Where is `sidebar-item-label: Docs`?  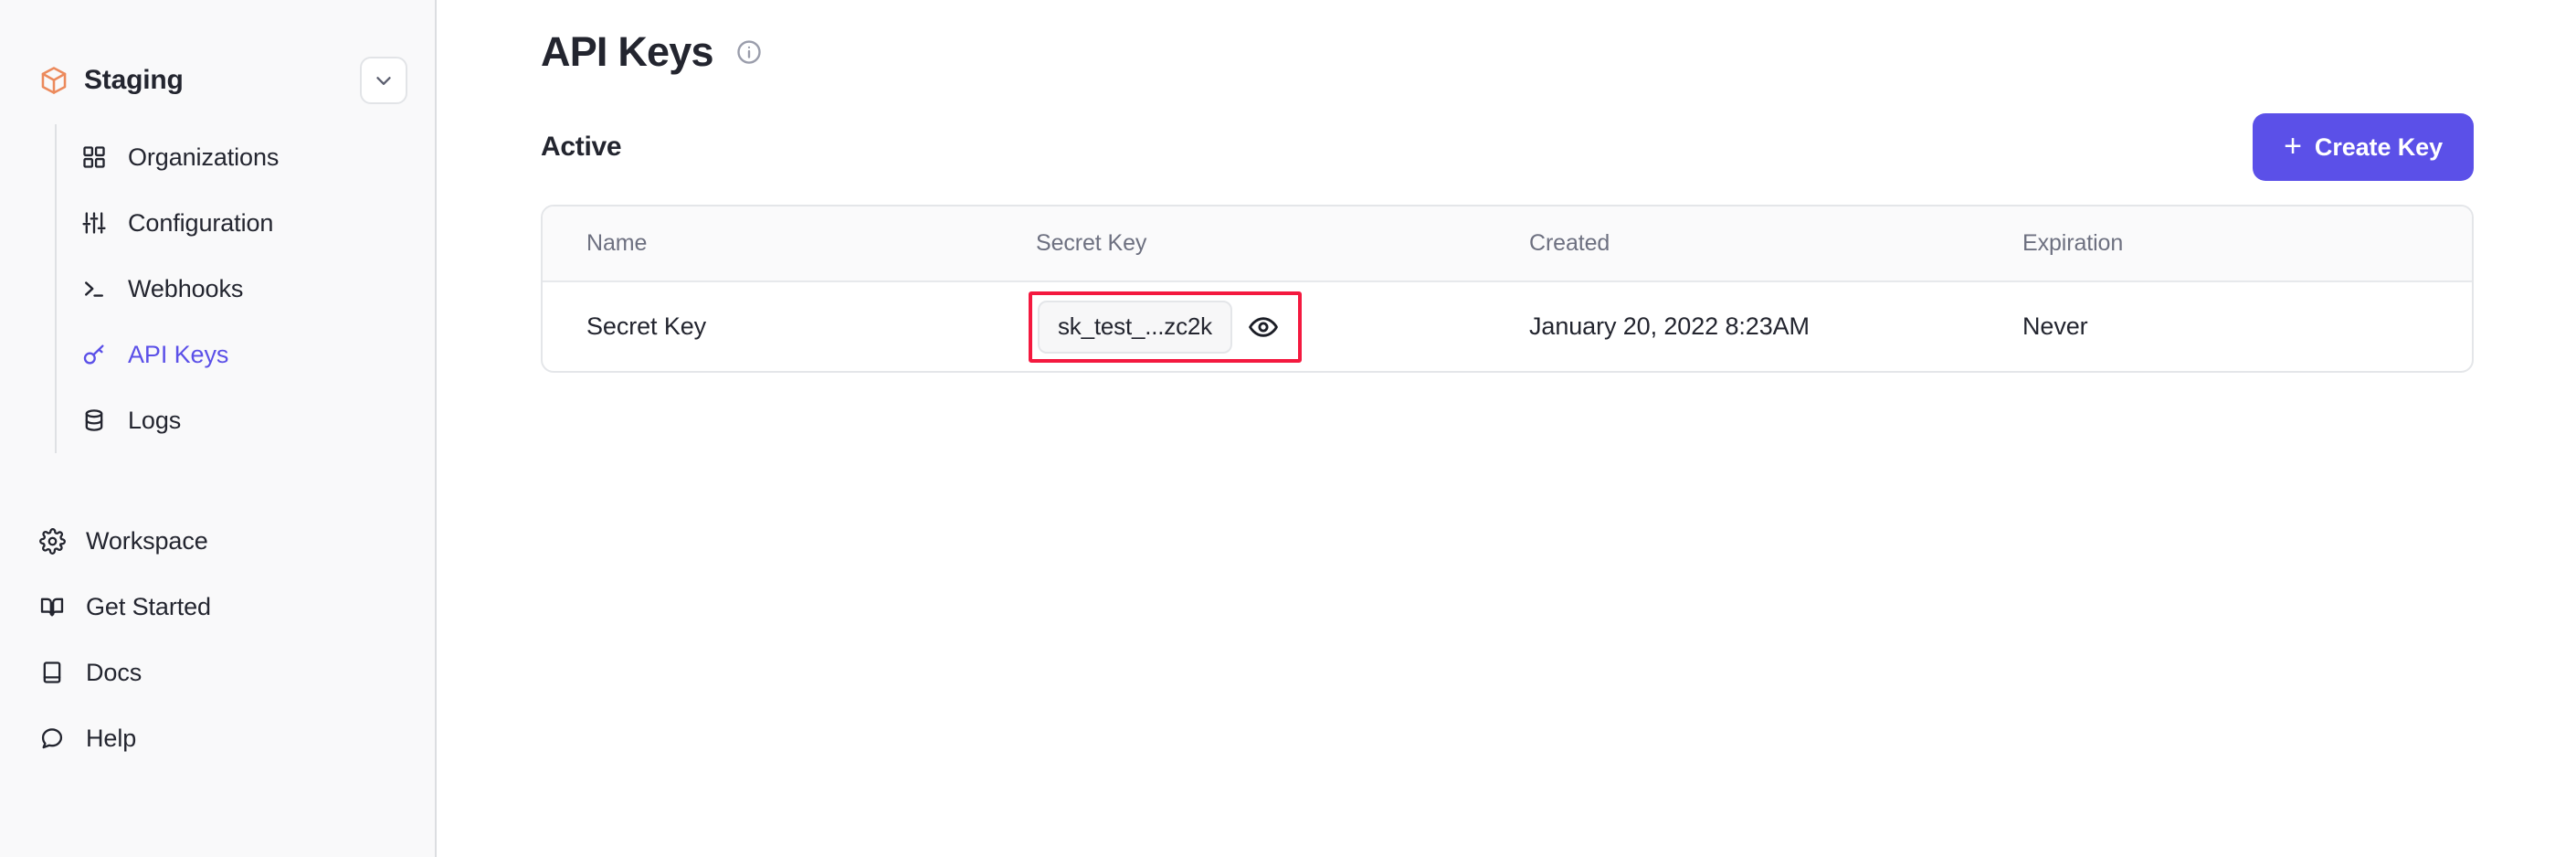 sidebar-item-label: Docs is located at coordinates (115, 672).